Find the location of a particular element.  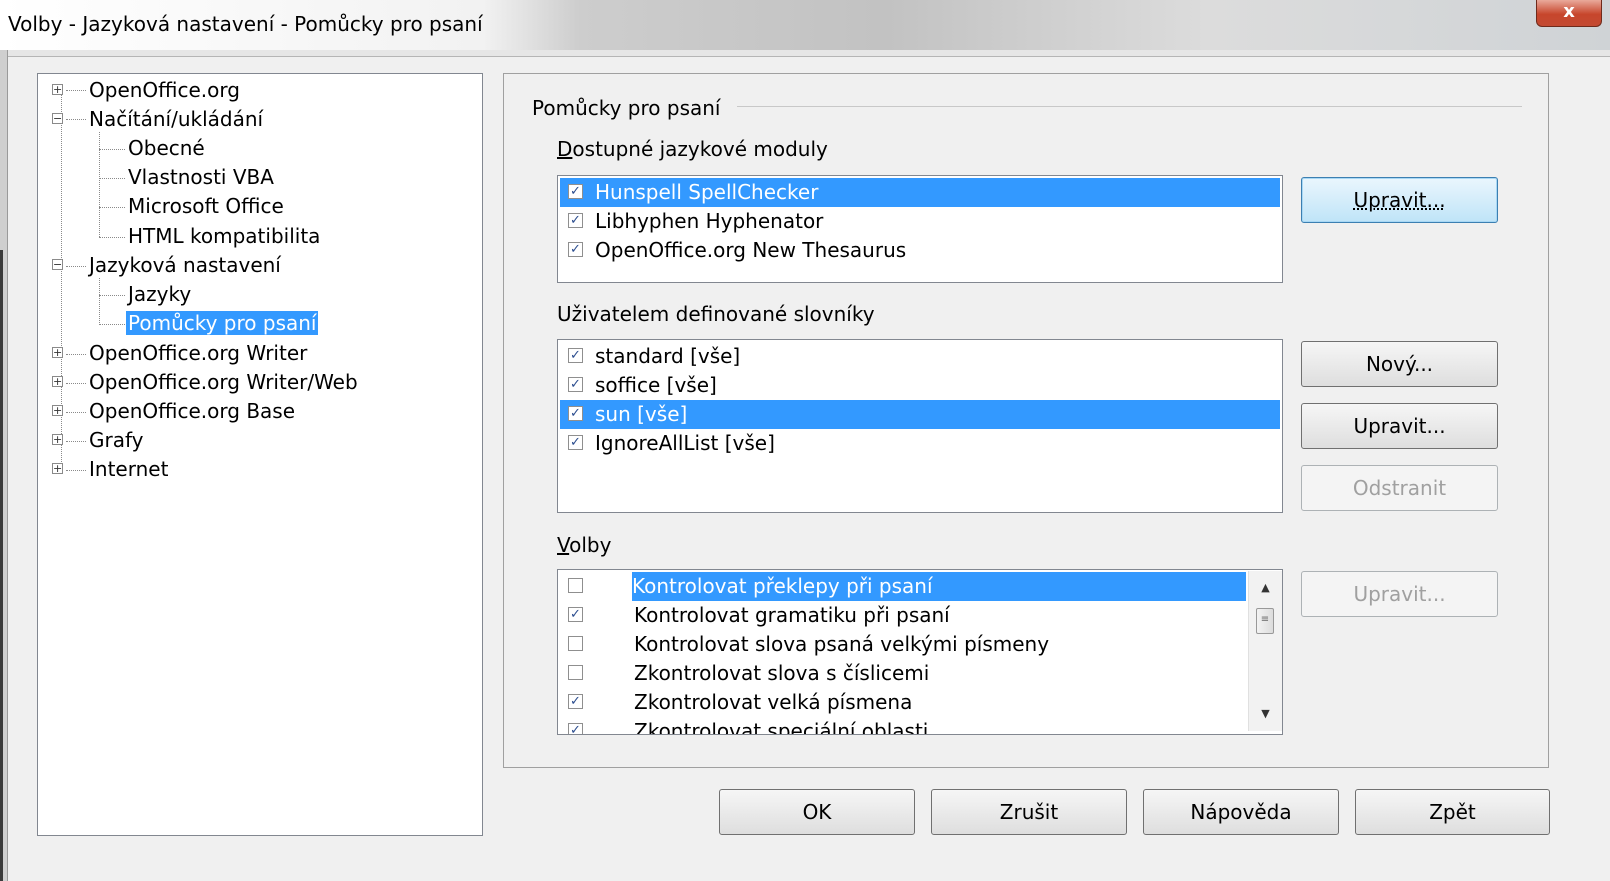

tree-item-label: OpenOffice.org Writer/Web is located at coordinates (223, 382).